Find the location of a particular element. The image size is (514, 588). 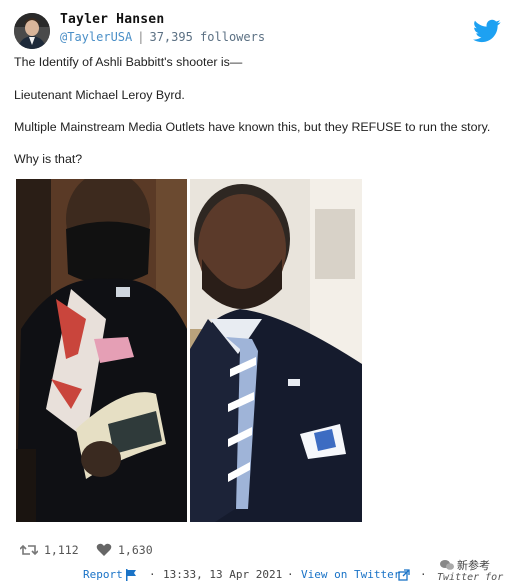

tweet-timestamp: 13:33, 13 Apr 2021 is located at coordinates (222, 574).